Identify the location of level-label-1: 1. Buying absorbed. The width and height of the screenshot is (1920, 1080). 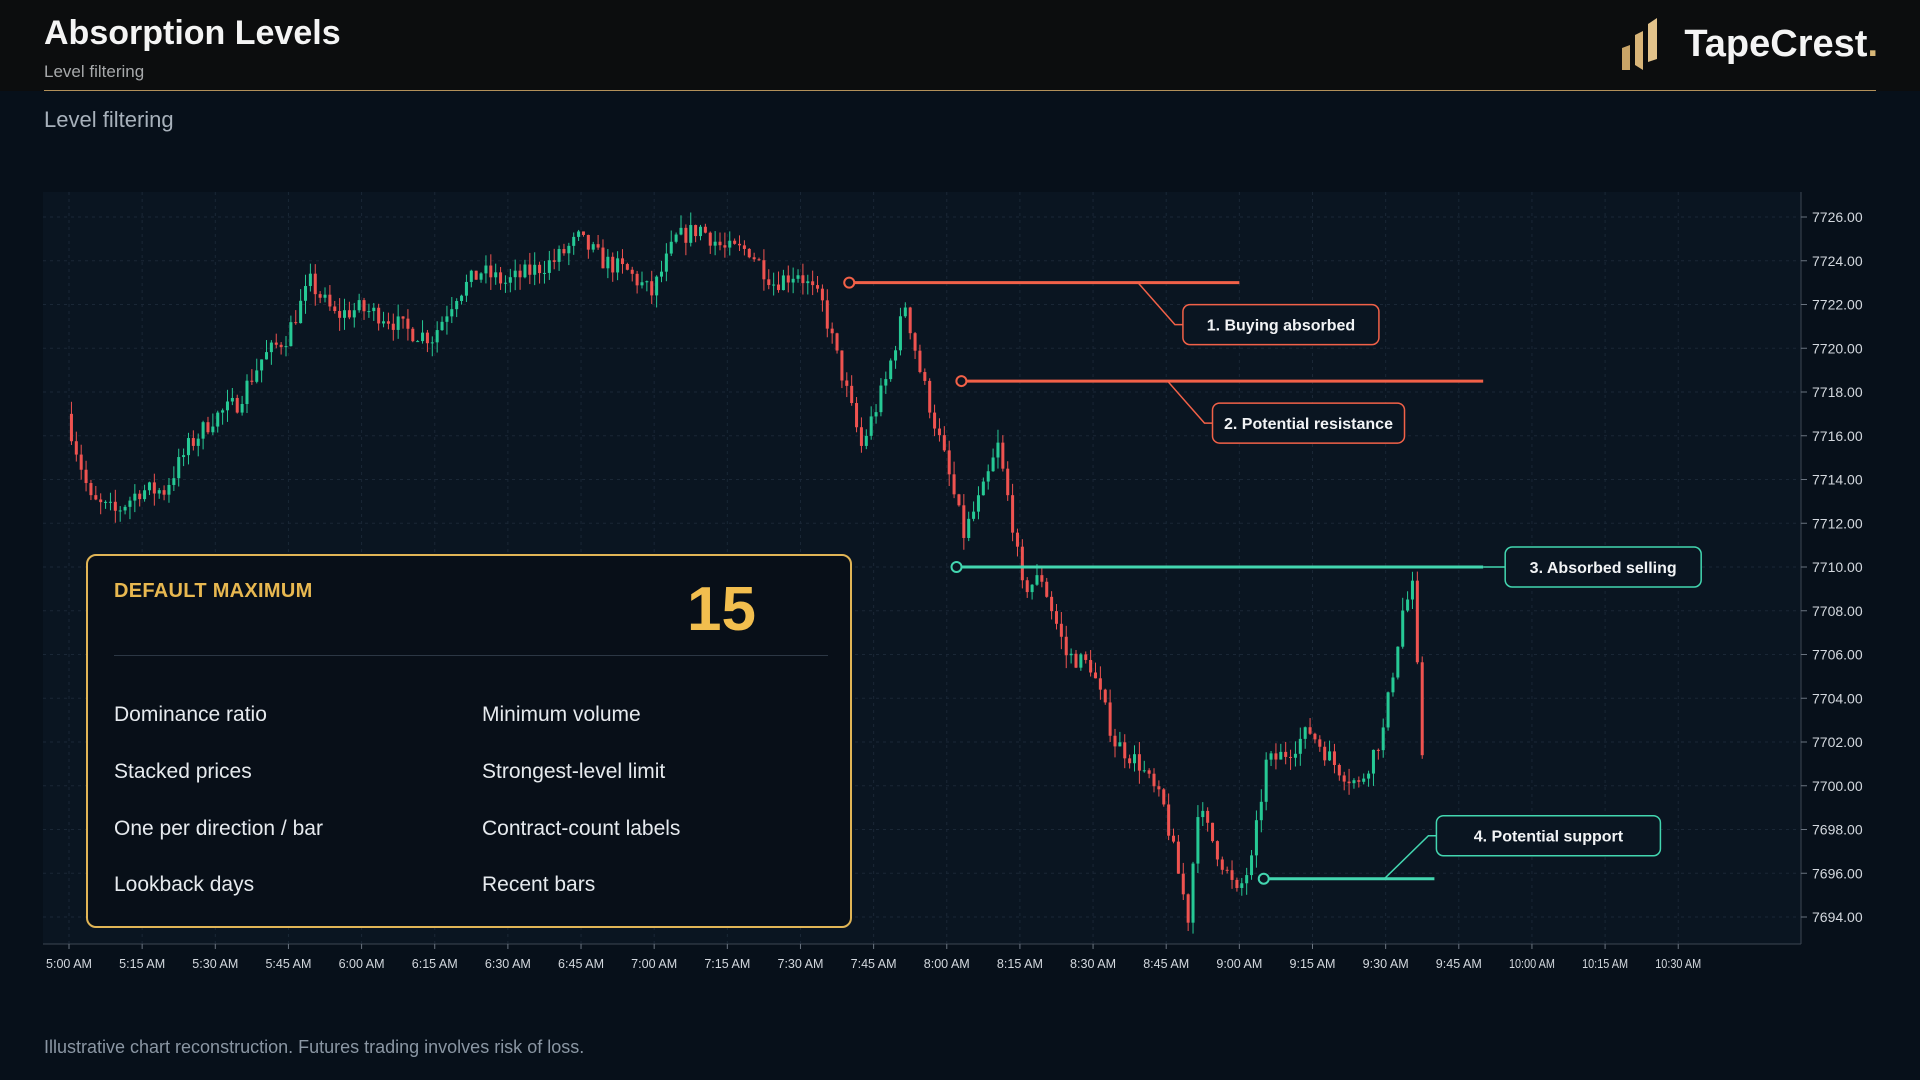
(1281, 326).